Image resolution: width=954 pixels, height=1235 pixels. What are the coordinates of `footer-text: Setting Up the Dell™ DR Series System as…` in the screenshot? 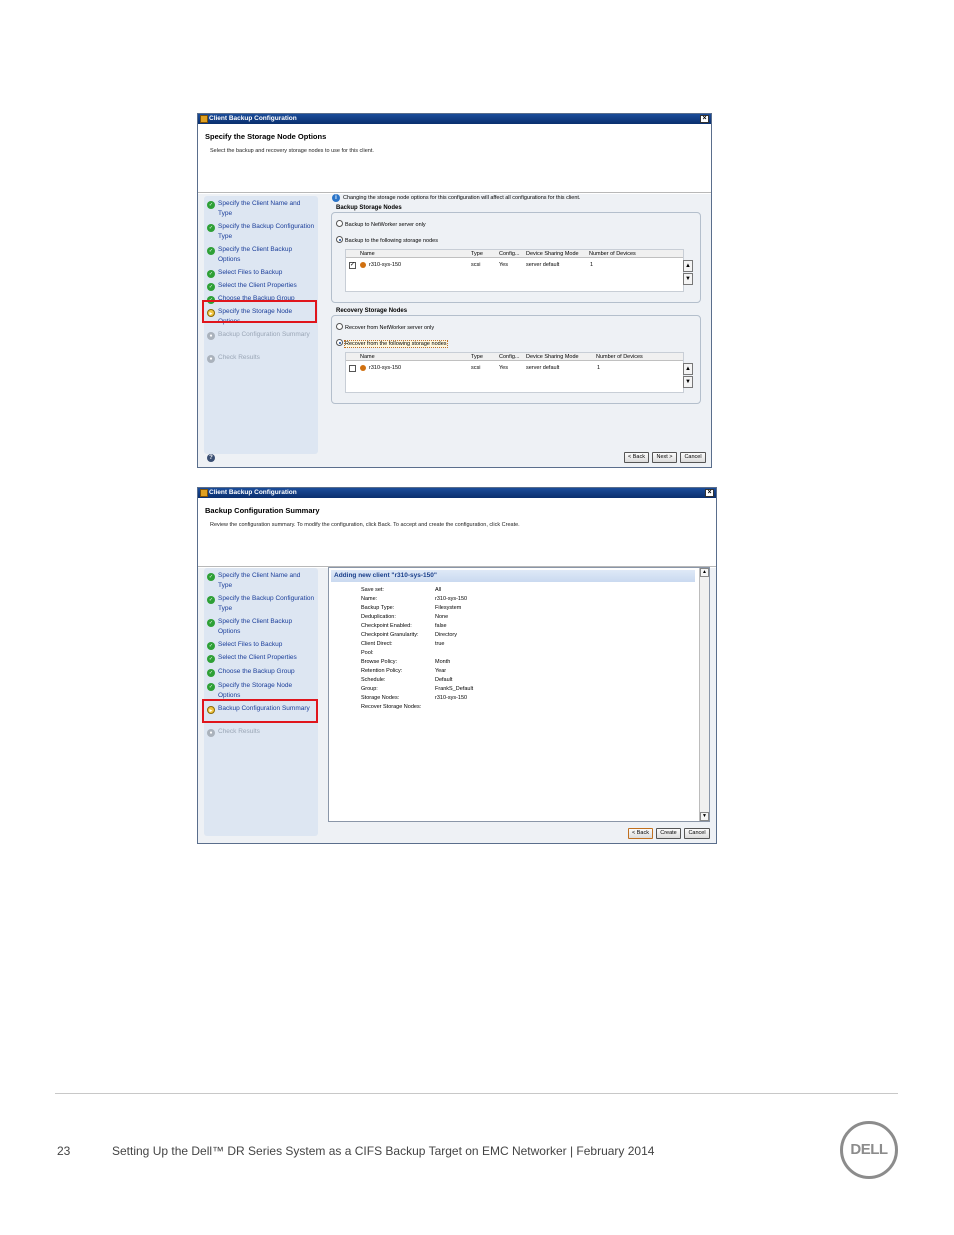 It's located at (383, 1151).